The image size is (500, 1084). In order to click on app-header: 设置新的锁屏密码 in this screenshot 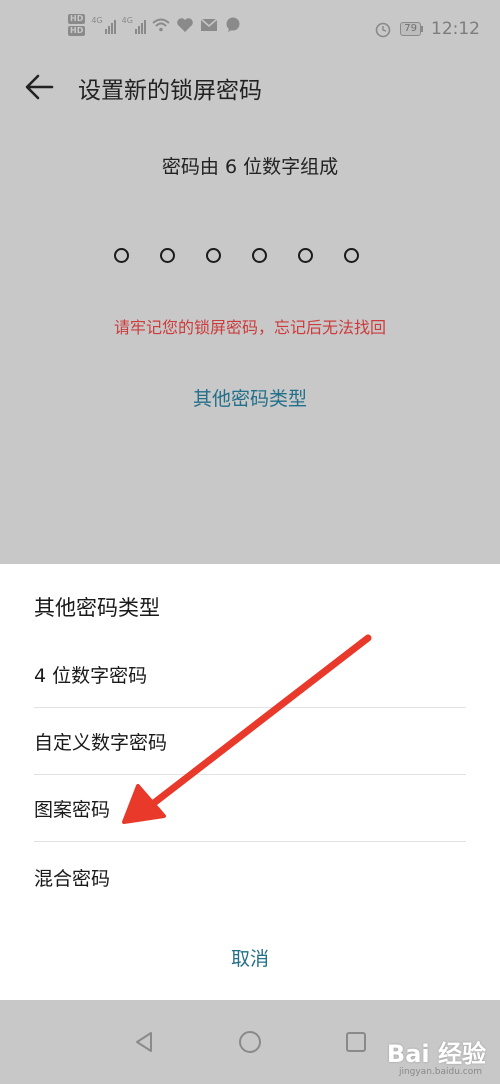, I will do `click(250, 89)`.